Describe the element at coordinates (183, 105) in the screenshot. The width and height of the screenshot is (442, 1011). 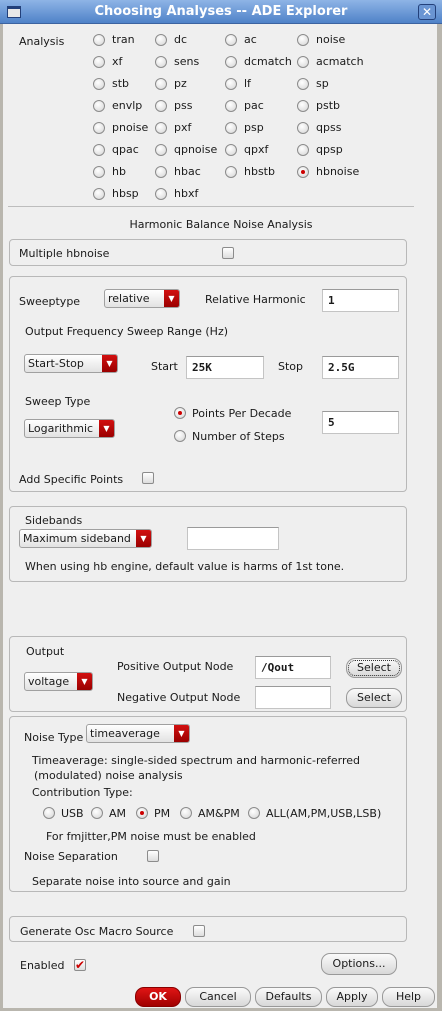
I see `analysis-option-label: pss` at that location.